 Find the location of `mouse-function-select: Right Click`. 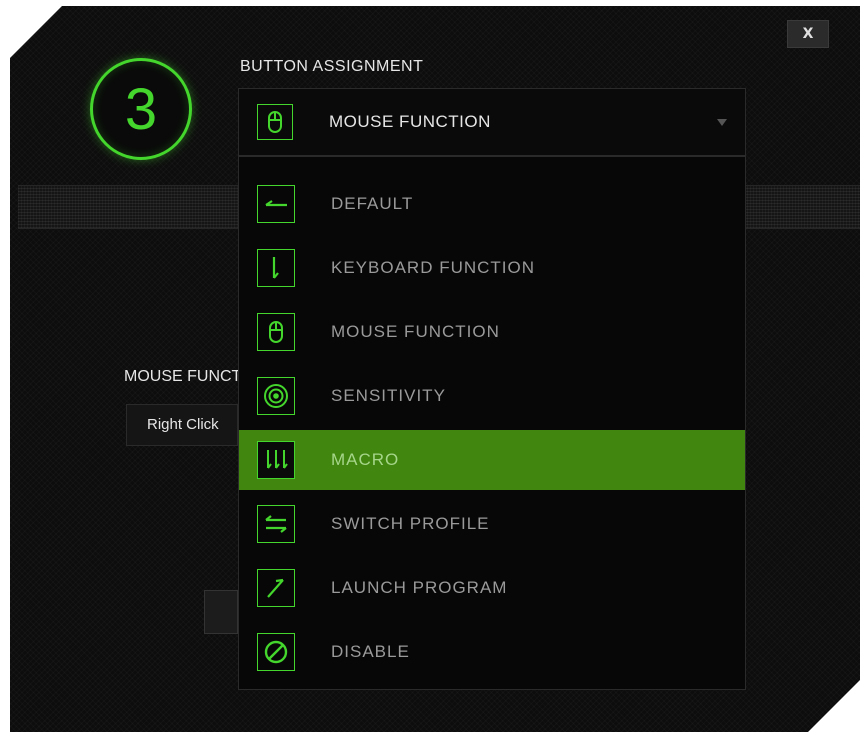

mouse-function-select: Right Click is located at coordinates (182, 425).